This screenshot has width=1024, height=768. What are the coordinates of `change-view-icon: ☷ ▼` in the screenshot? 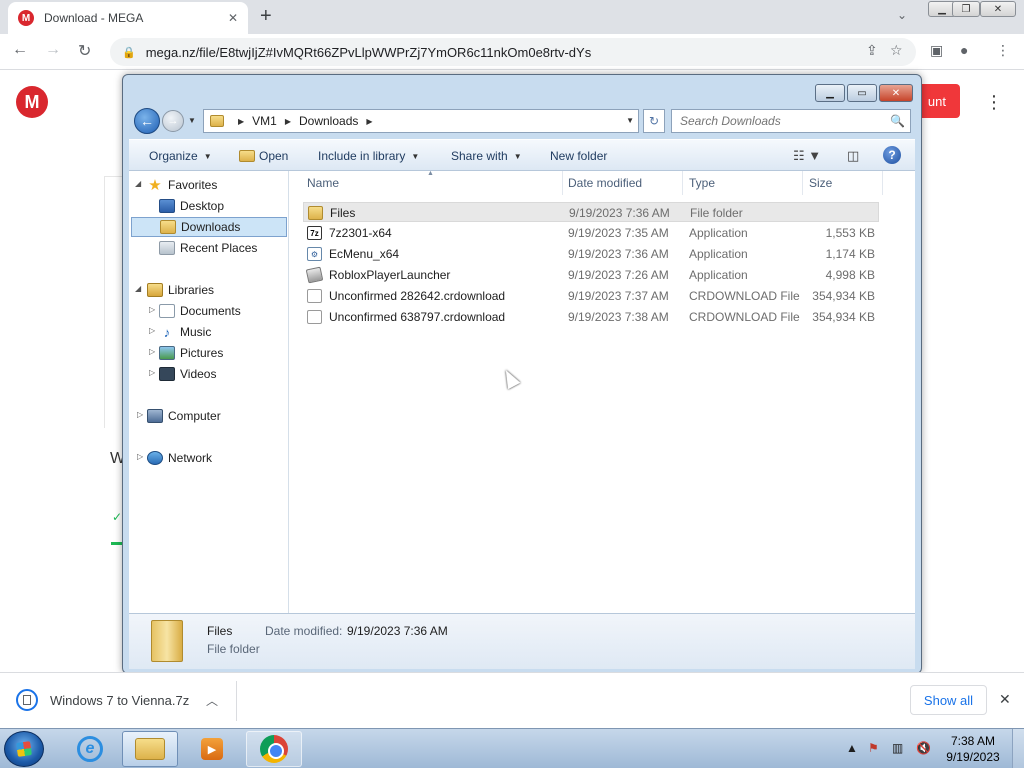 It's located at (807, 156).